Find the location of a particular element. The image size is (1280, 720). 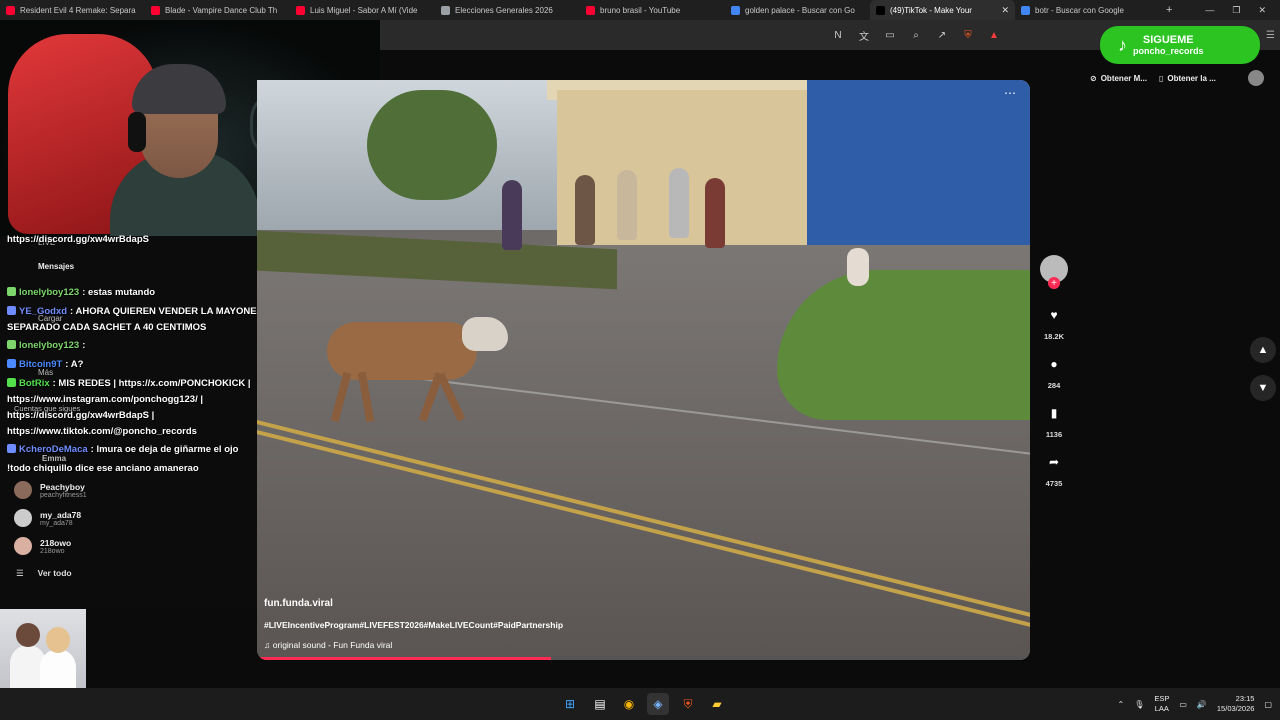

translate-icon: 文 is located at coordinates (864, 35).